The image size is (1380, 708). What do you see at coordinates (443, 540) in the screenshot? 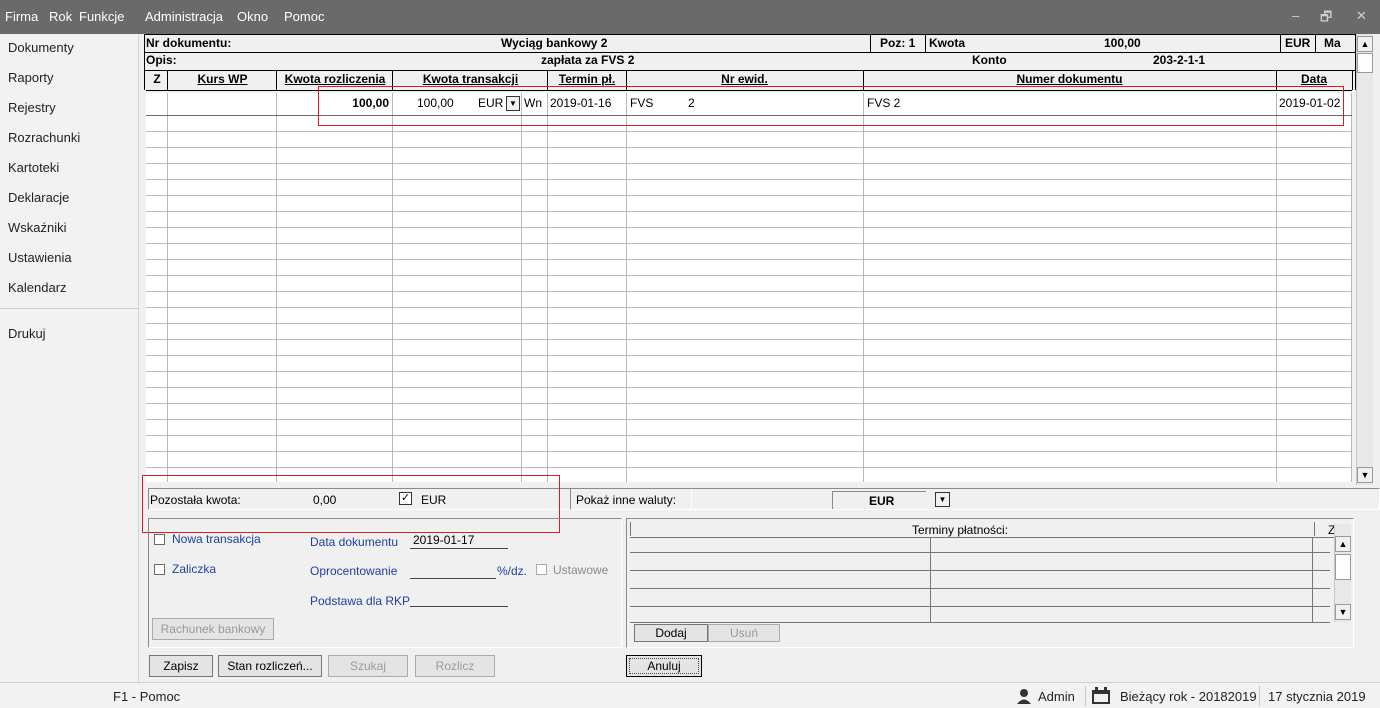
I see `data-dokumentu-field: 2019-01-17` at bounding box center [443, 540].